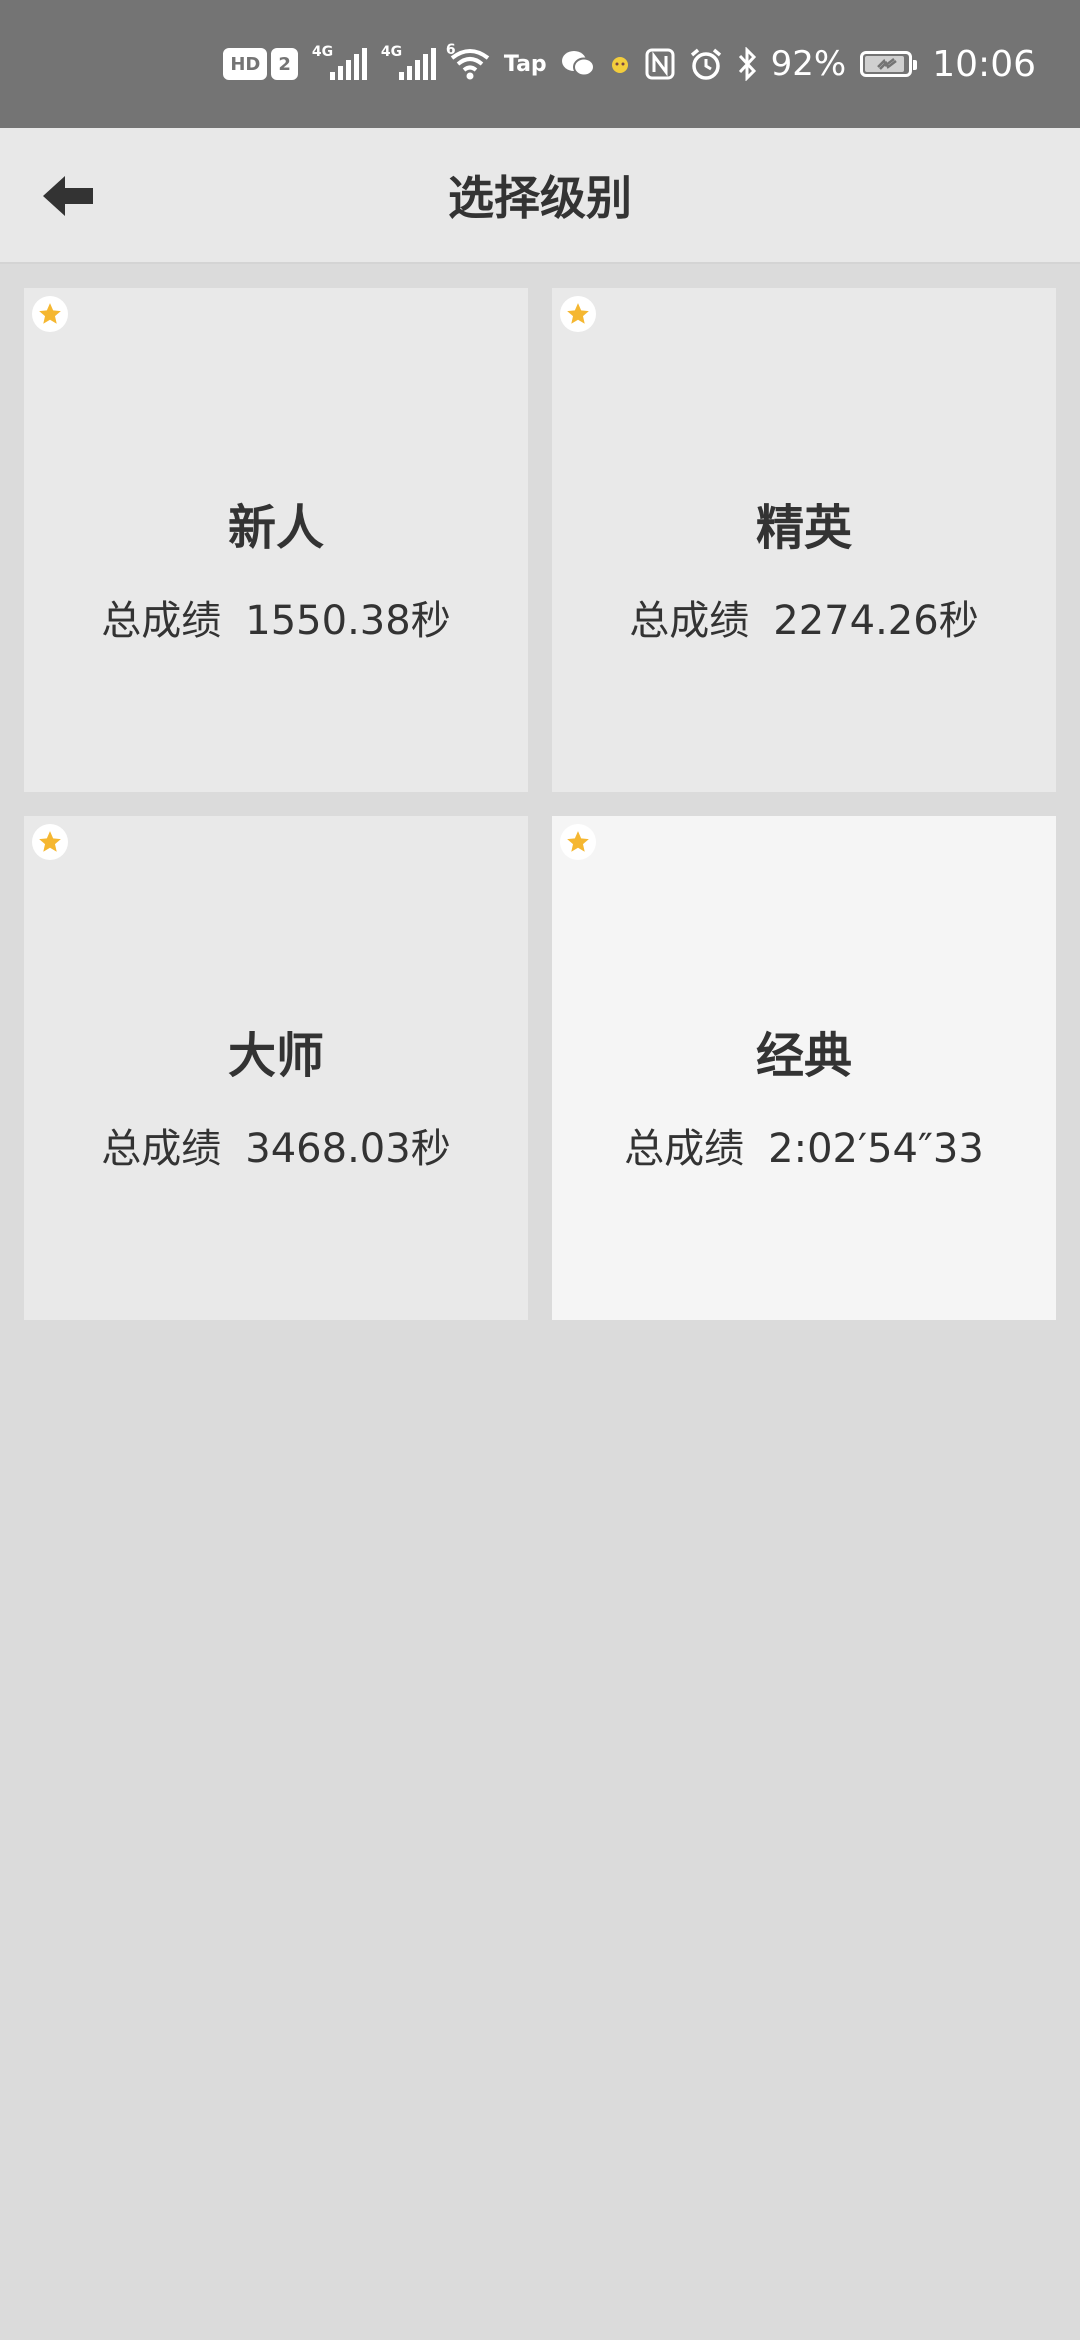  Describe the element at coordinates (450, 50) in the screenshot. I see `wifi-6-label: 6` at that location.